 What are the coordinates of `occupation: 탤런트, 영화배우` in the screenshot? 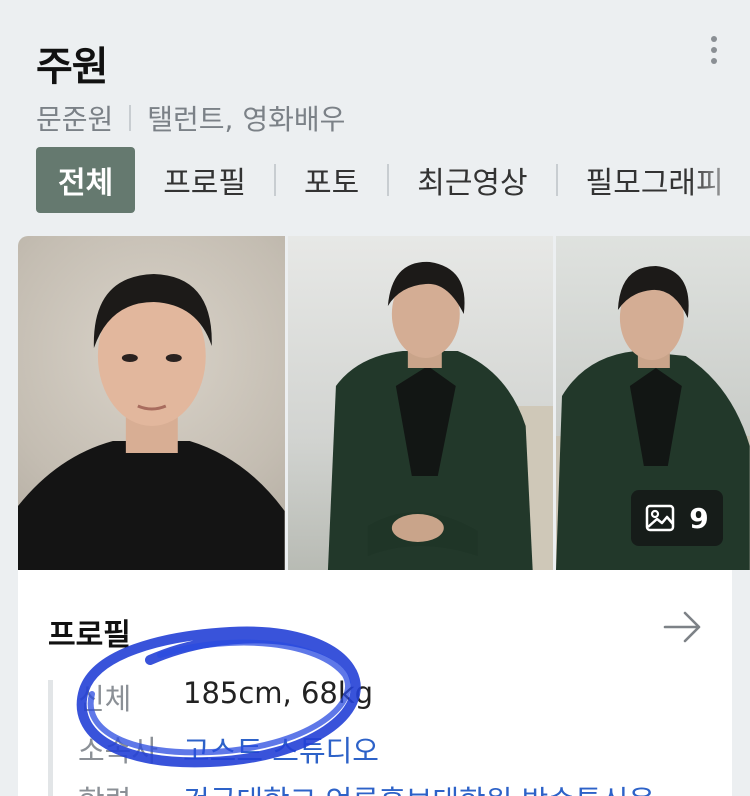 It's located at (246, 119).